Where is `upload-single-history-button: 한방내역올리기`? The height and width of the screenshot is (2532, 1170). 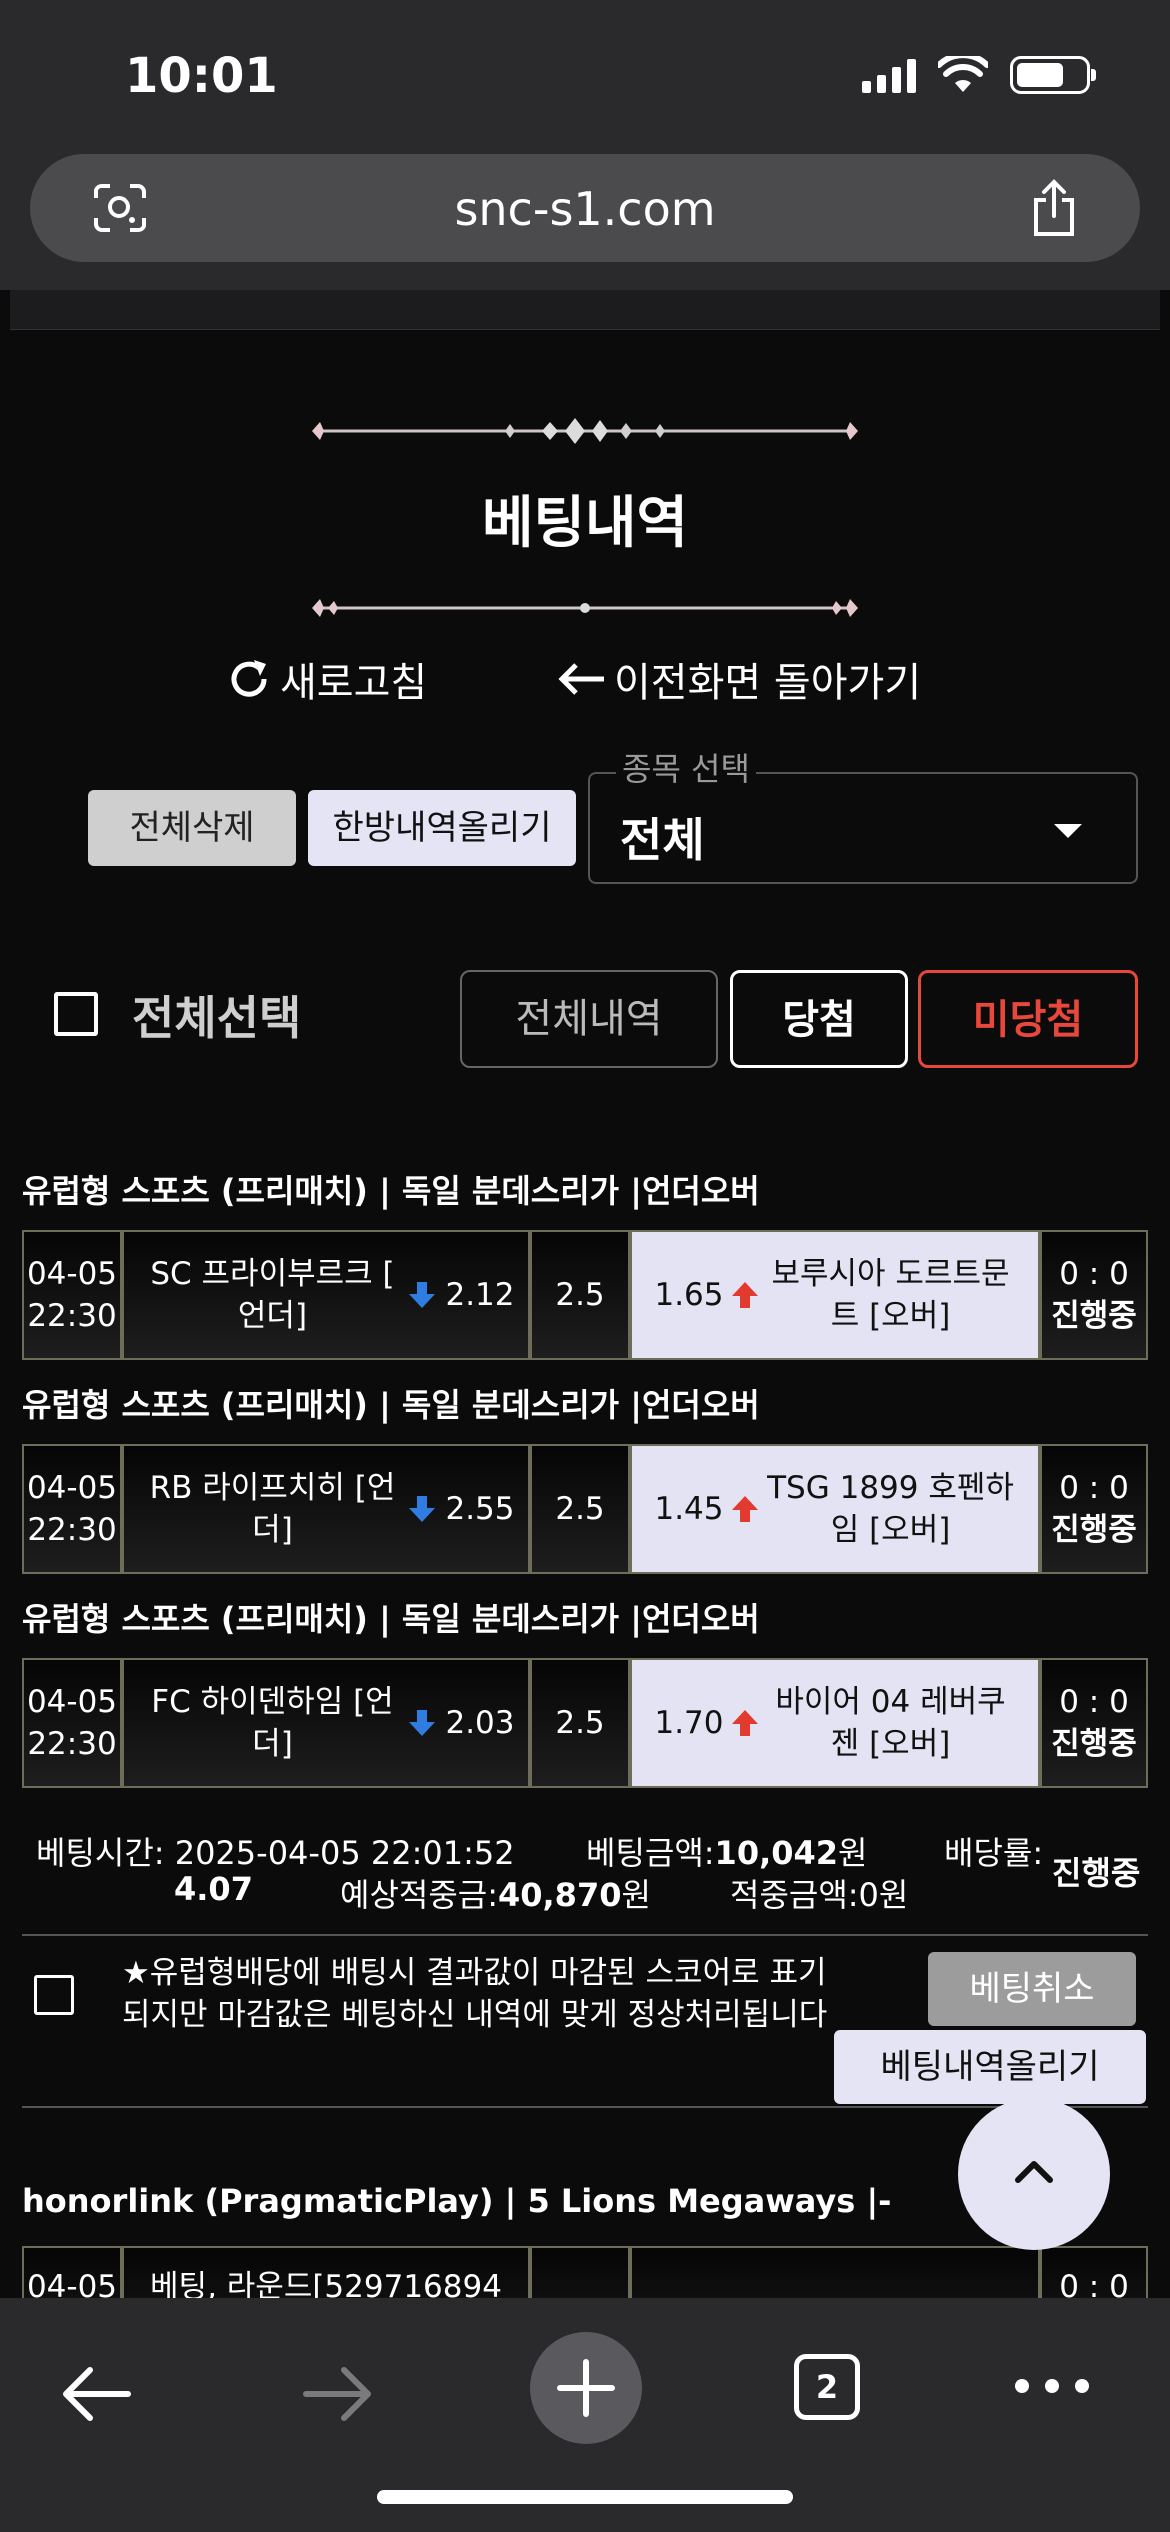 upload-single-history-button: 한방내역올리기 is located at coordinates (442, 828).